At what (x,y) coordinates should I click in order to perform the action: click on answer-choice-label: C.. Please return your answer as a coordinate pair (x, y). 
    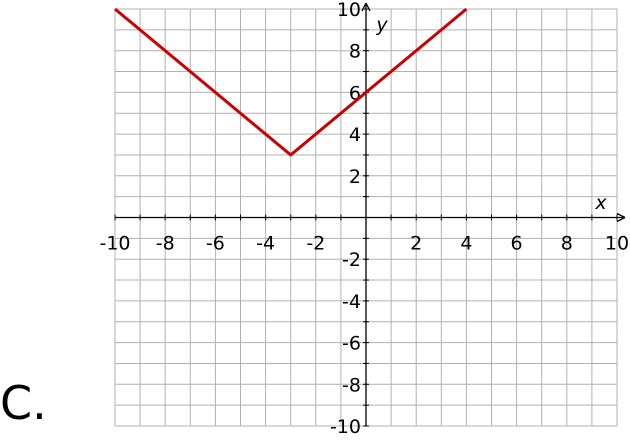
    Looking at the image, I should click on (23, 403).